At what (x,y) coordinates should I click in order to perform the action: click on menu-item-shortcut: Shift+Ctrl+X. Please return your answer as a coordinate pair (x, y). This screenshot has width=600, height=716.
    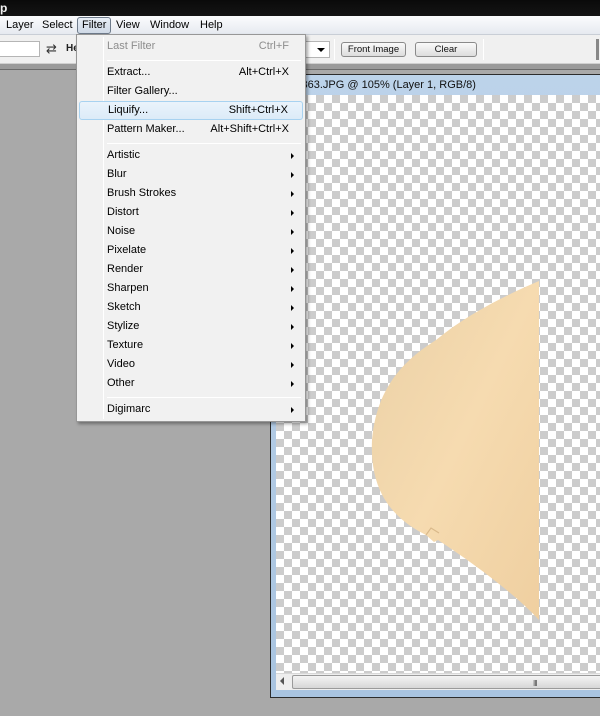
    Looking at the image, I should click on (258, 110).